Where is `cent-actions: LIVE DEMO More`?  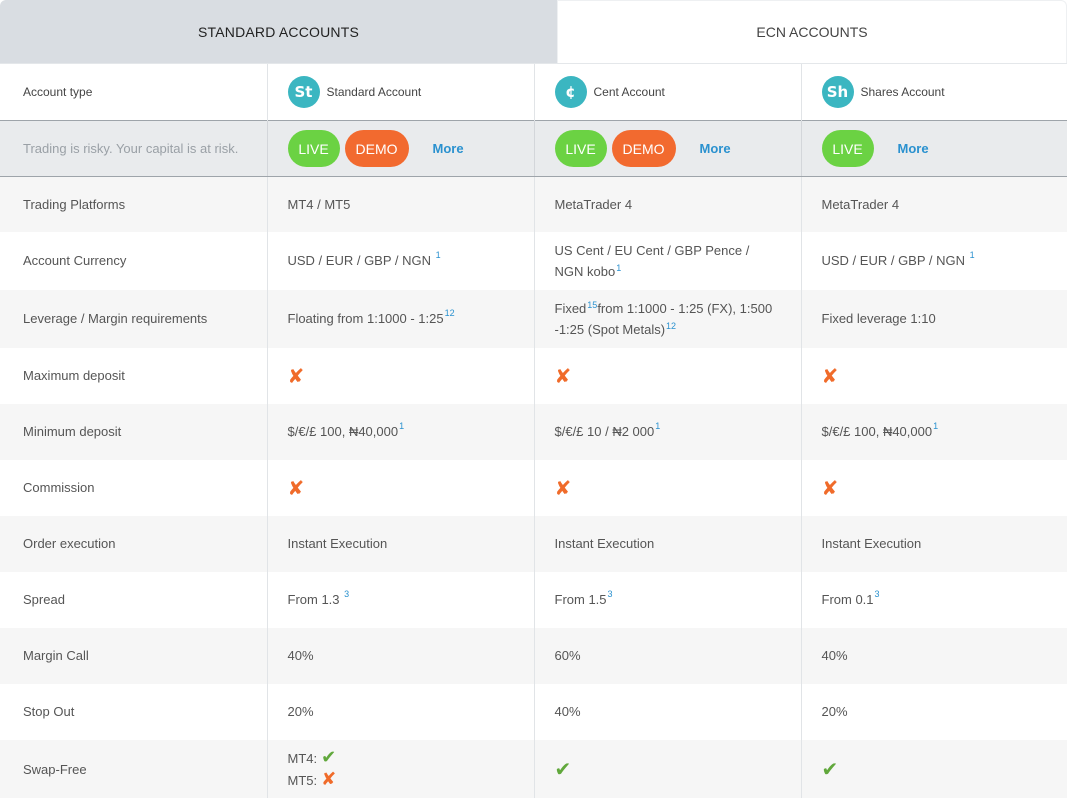
cent-actions: LIVE DEMO More is located at coordinates (667, 148).